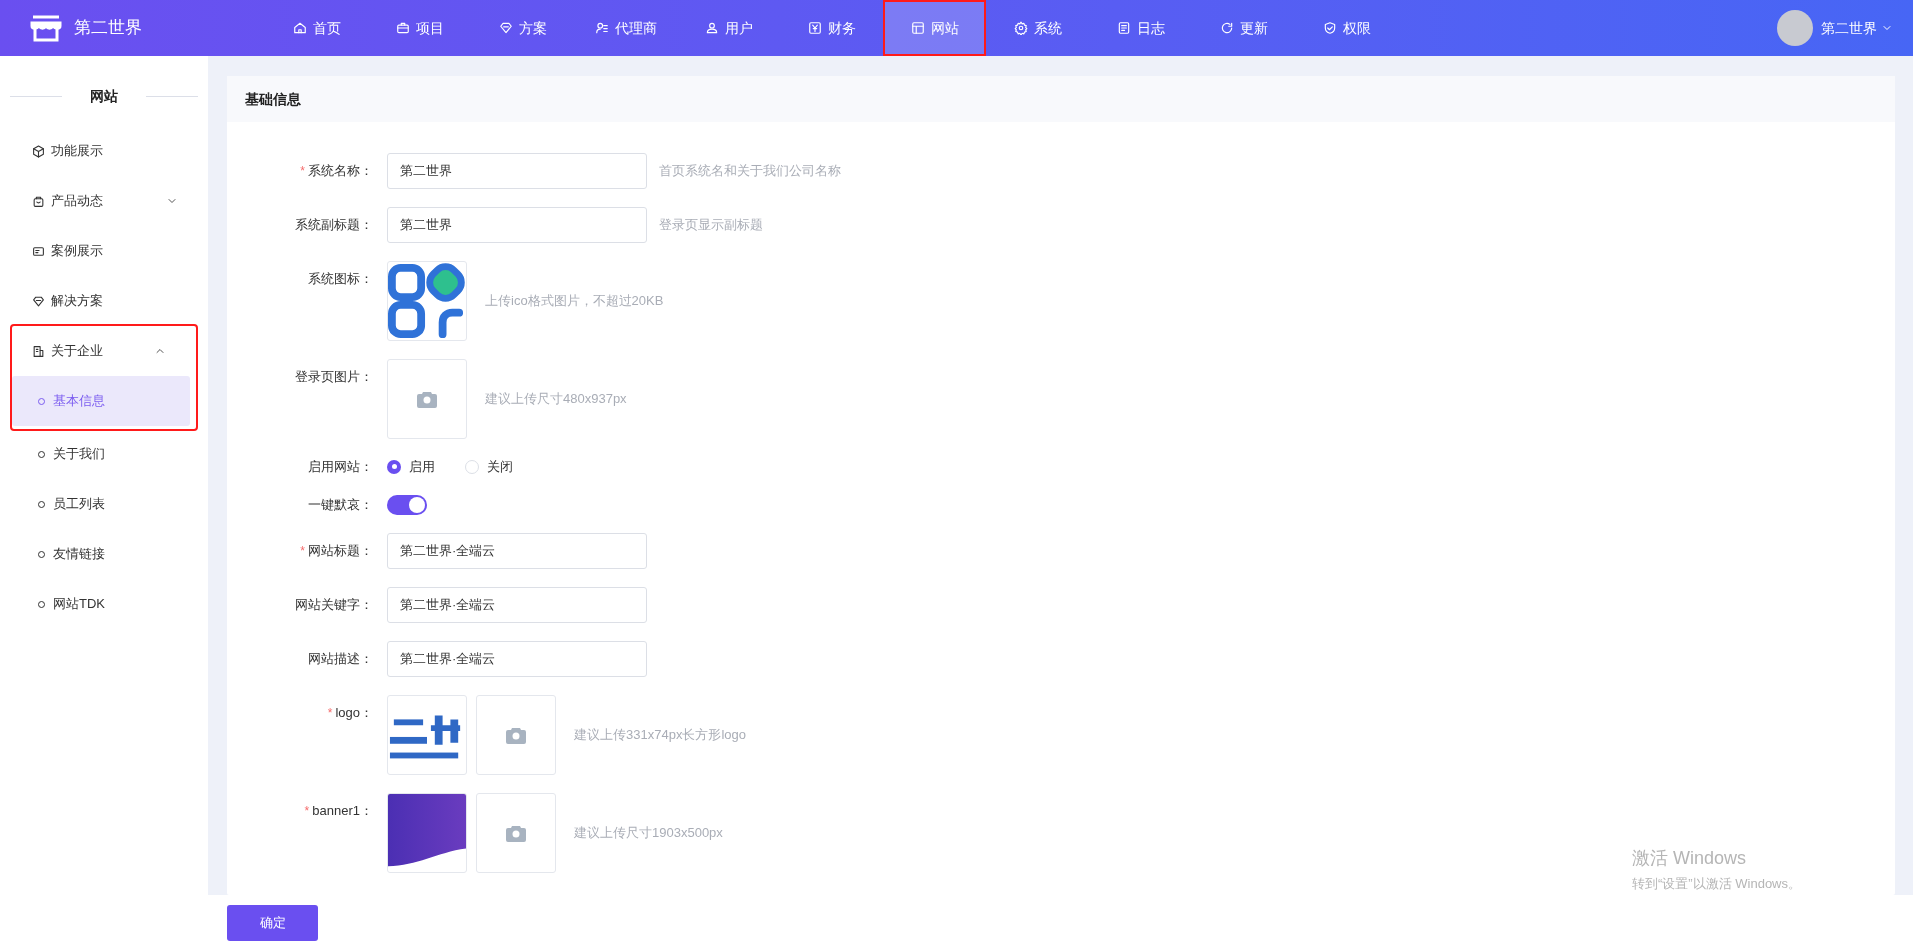 This screenshot has width=1913, height=951. Describe the element at coordinates (407, 504) in the screenshot. I see `toggle-switch` at that location.